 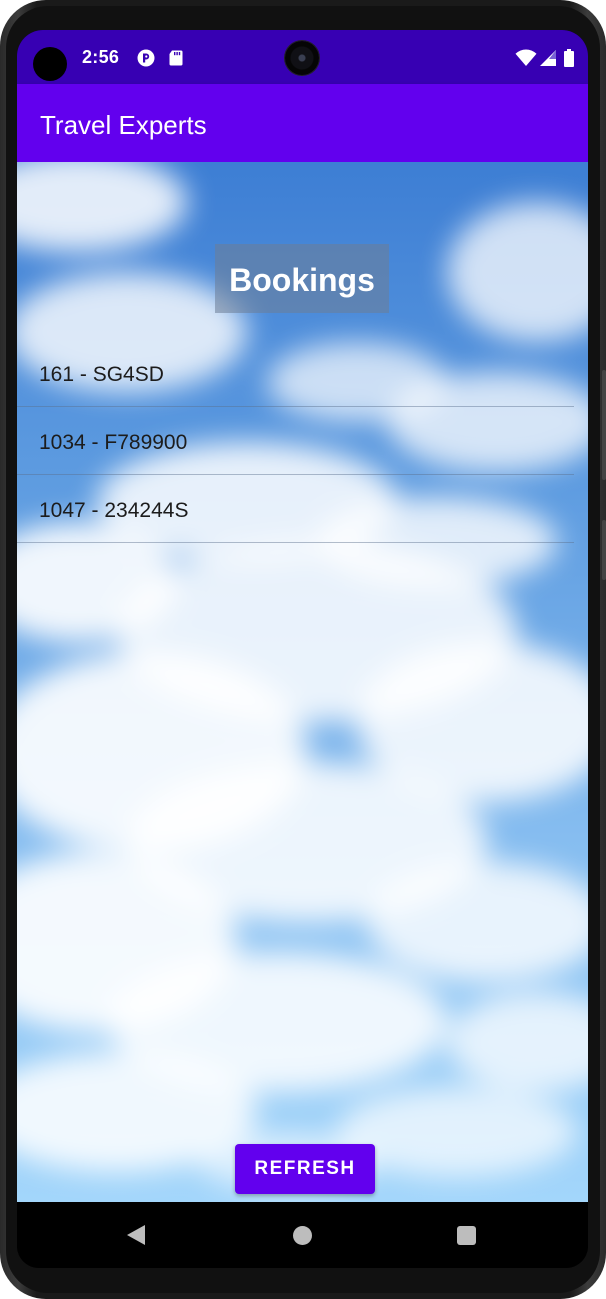 What do you see at coordinates (604, 425) in the screenshot?
I see `volume-button` at bounding box center [604, 425].